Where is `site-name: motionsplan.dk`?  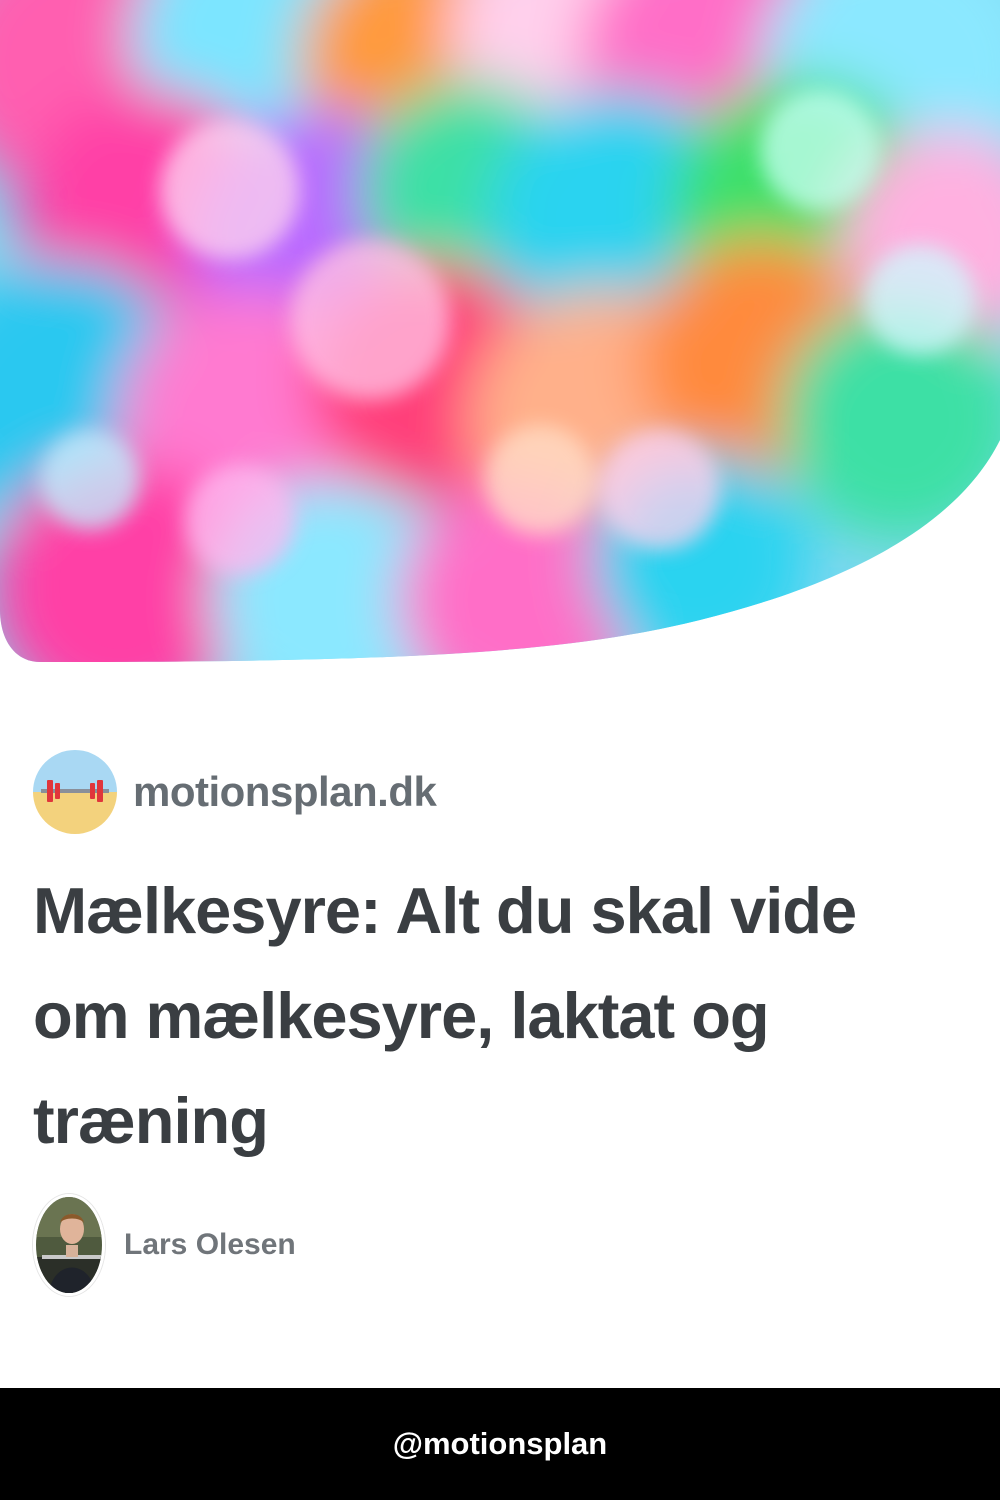 site-name: motionsplan.dk is located at coordinates (285, 792).